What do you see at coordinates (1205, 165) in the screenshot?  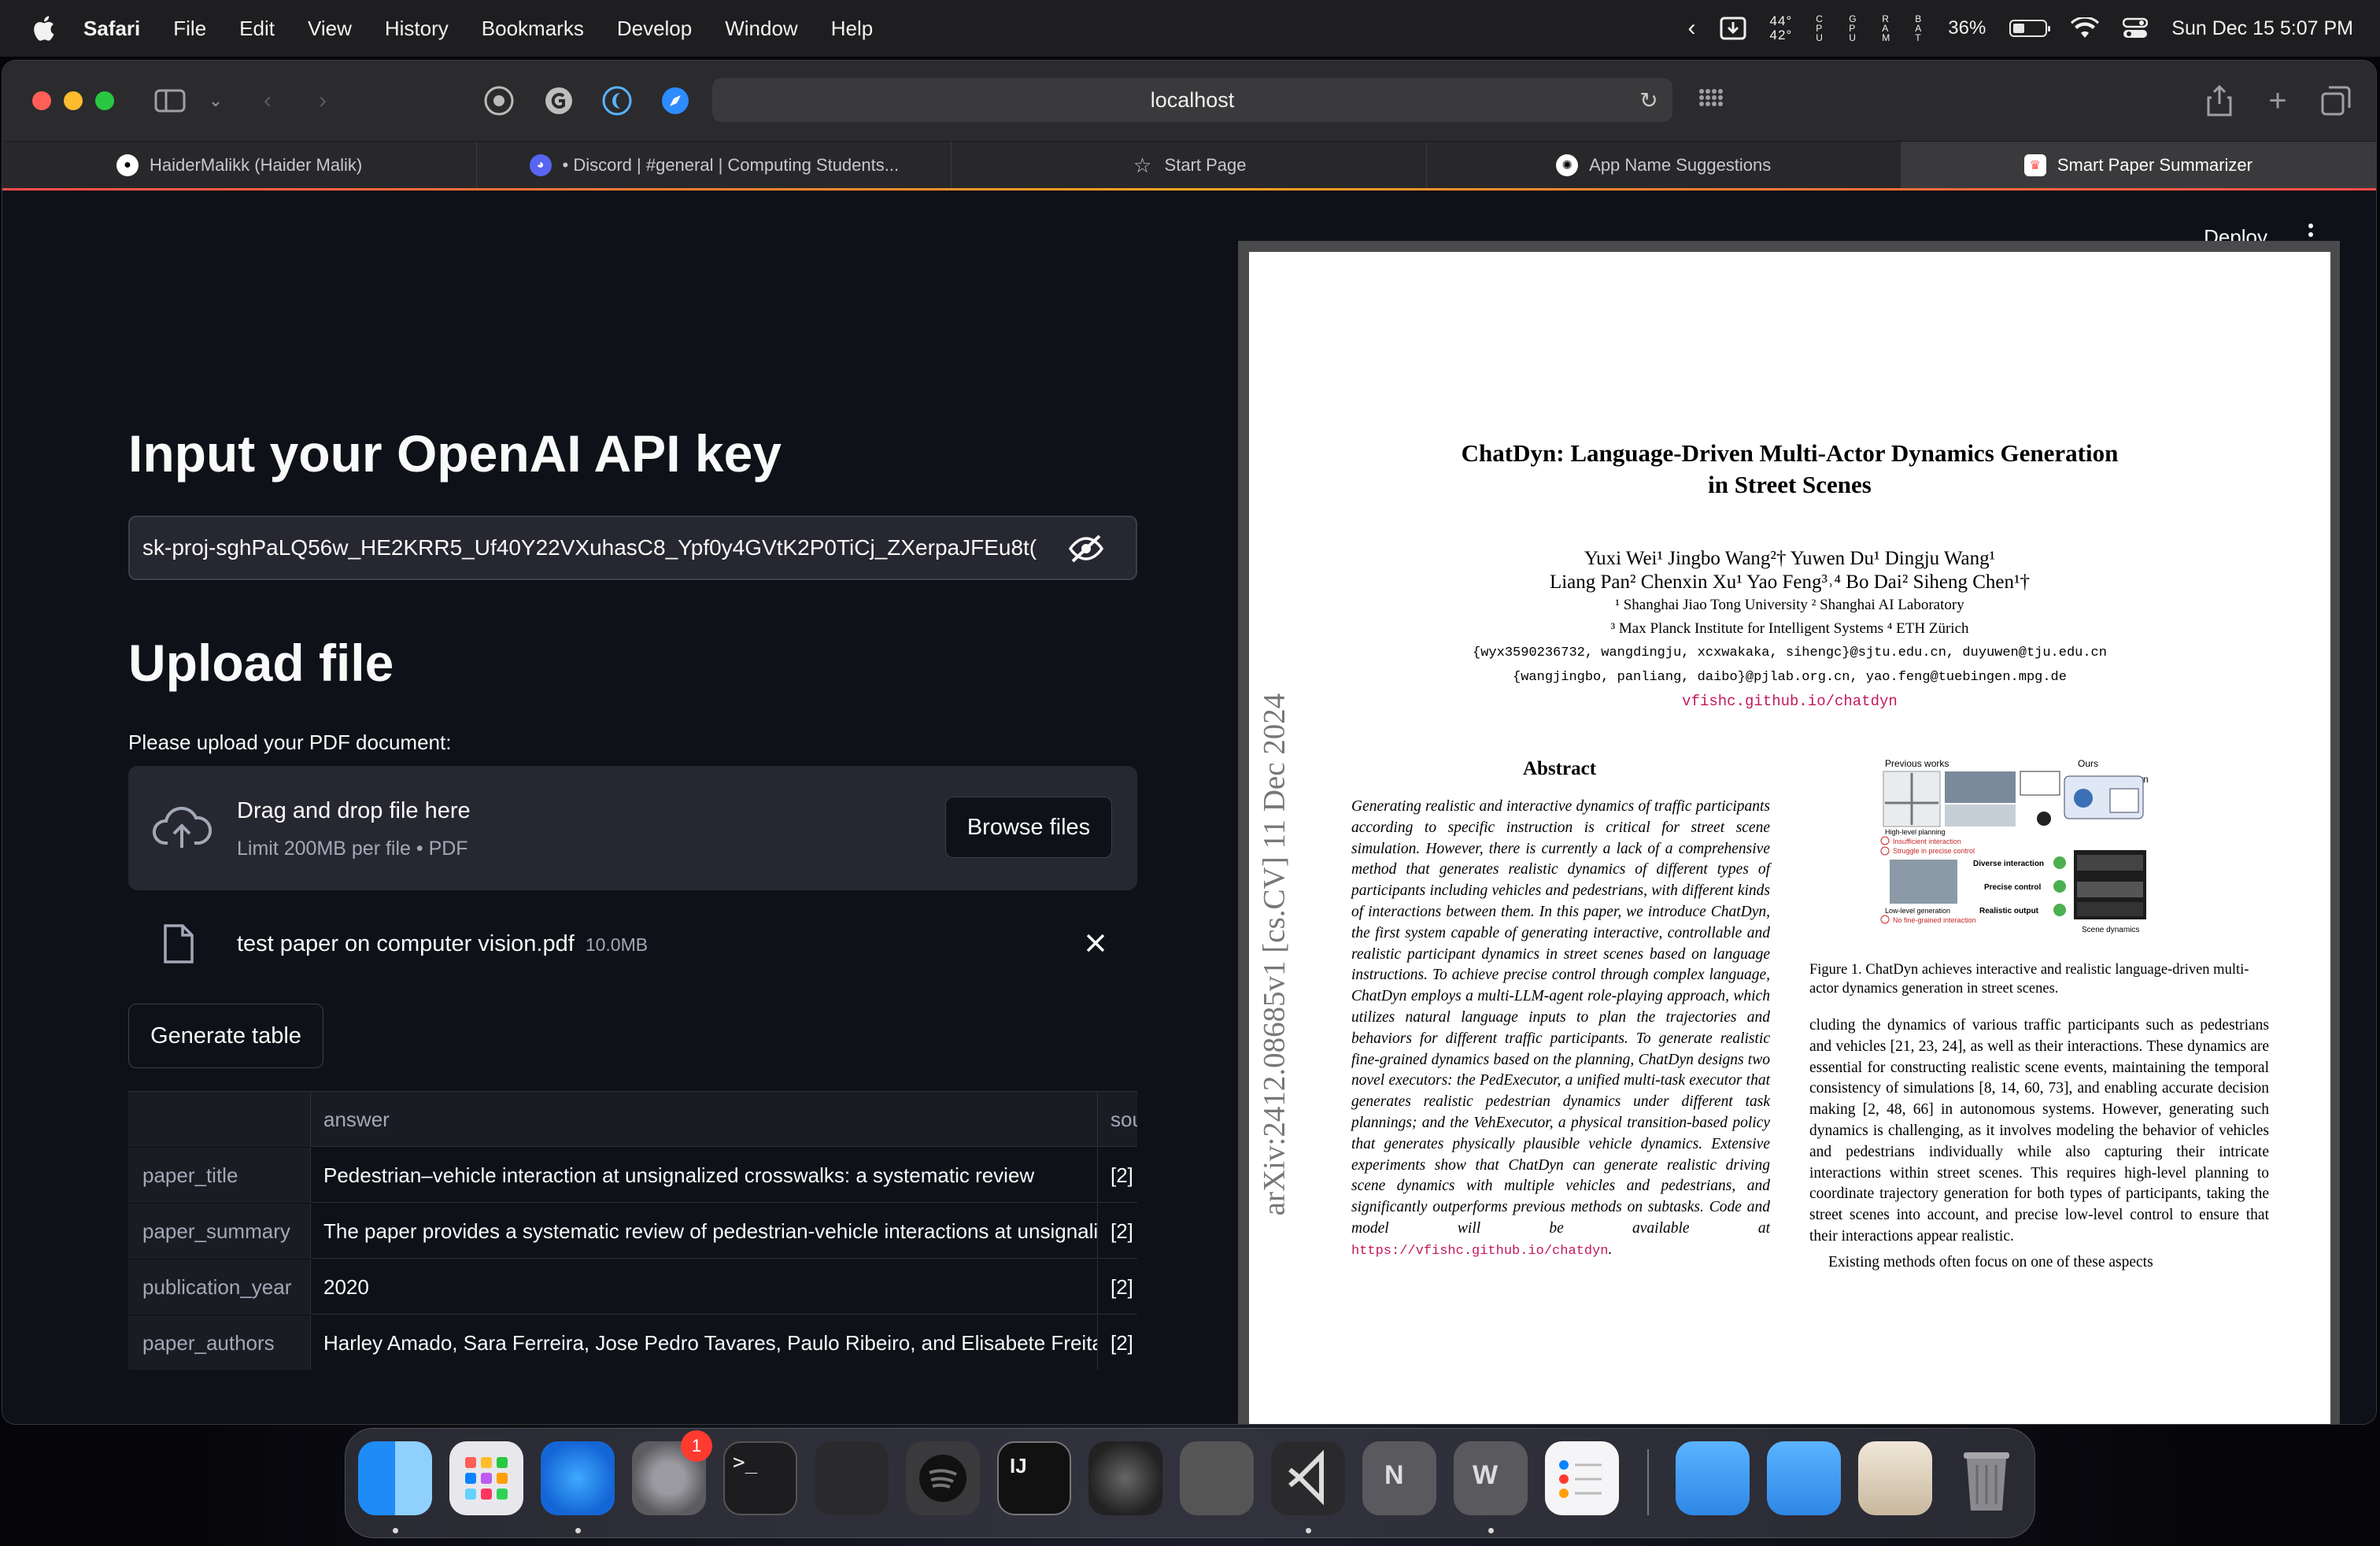 I see `tab-label: Start Page` at bounding box center [1205, 165].